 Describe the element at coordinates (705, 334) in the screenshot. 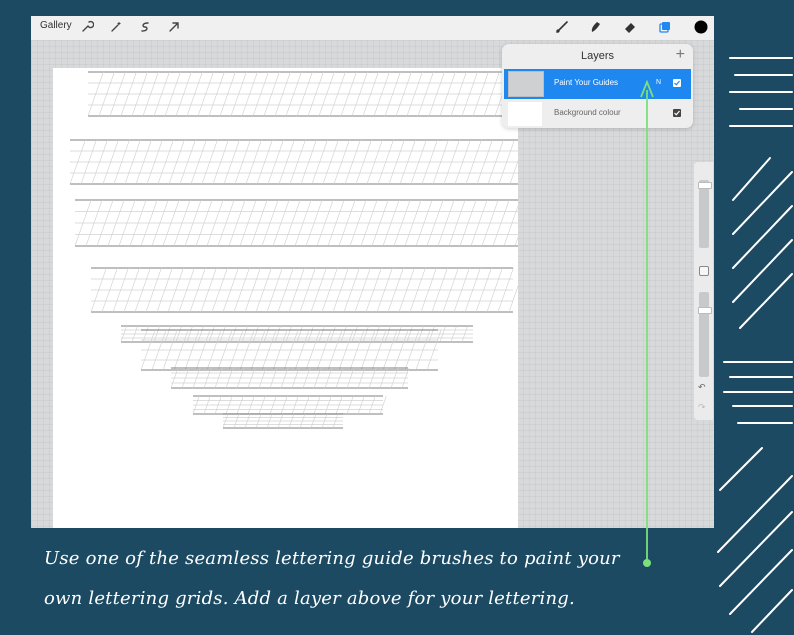

I see `opacity-slider` at that location.